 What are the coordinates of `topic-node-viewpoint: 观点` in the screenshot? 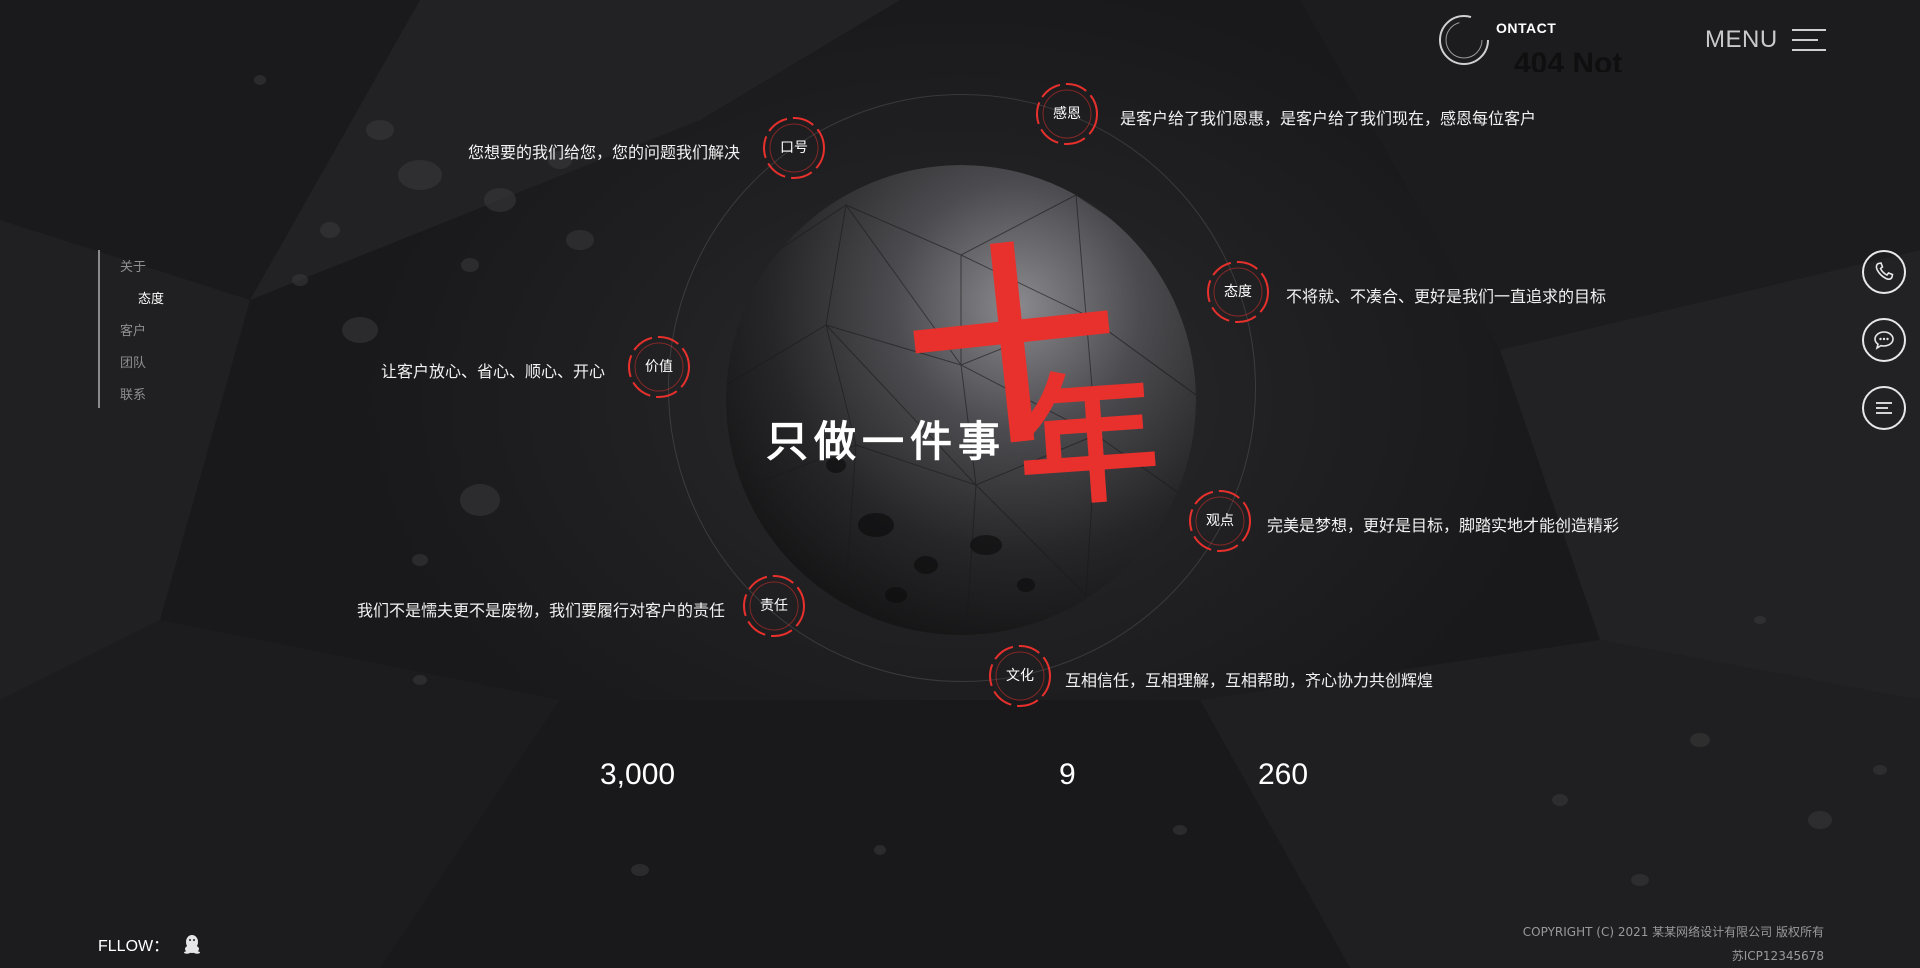 It's located at (1220, 521).